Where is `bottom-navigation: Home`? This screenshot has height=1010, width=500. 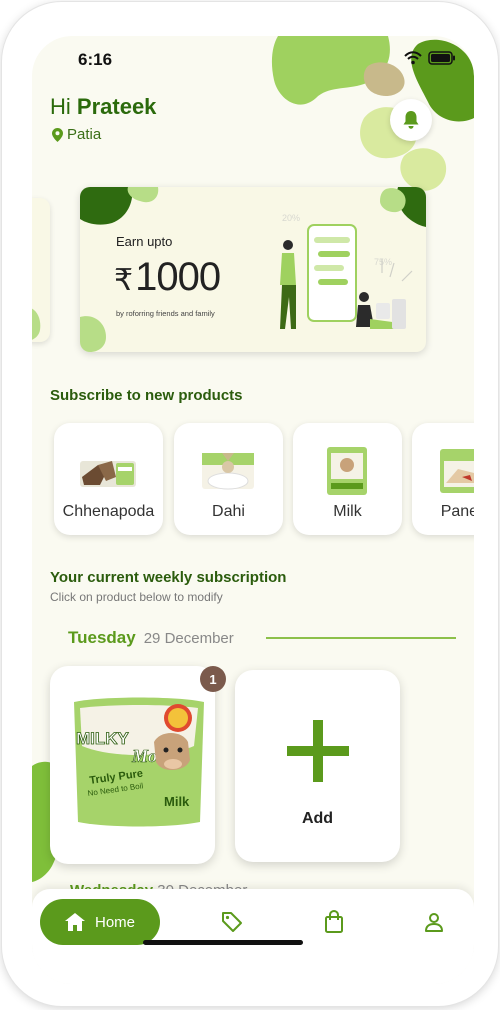 bottom-navigation: Home is located at coordinates (253, 936).